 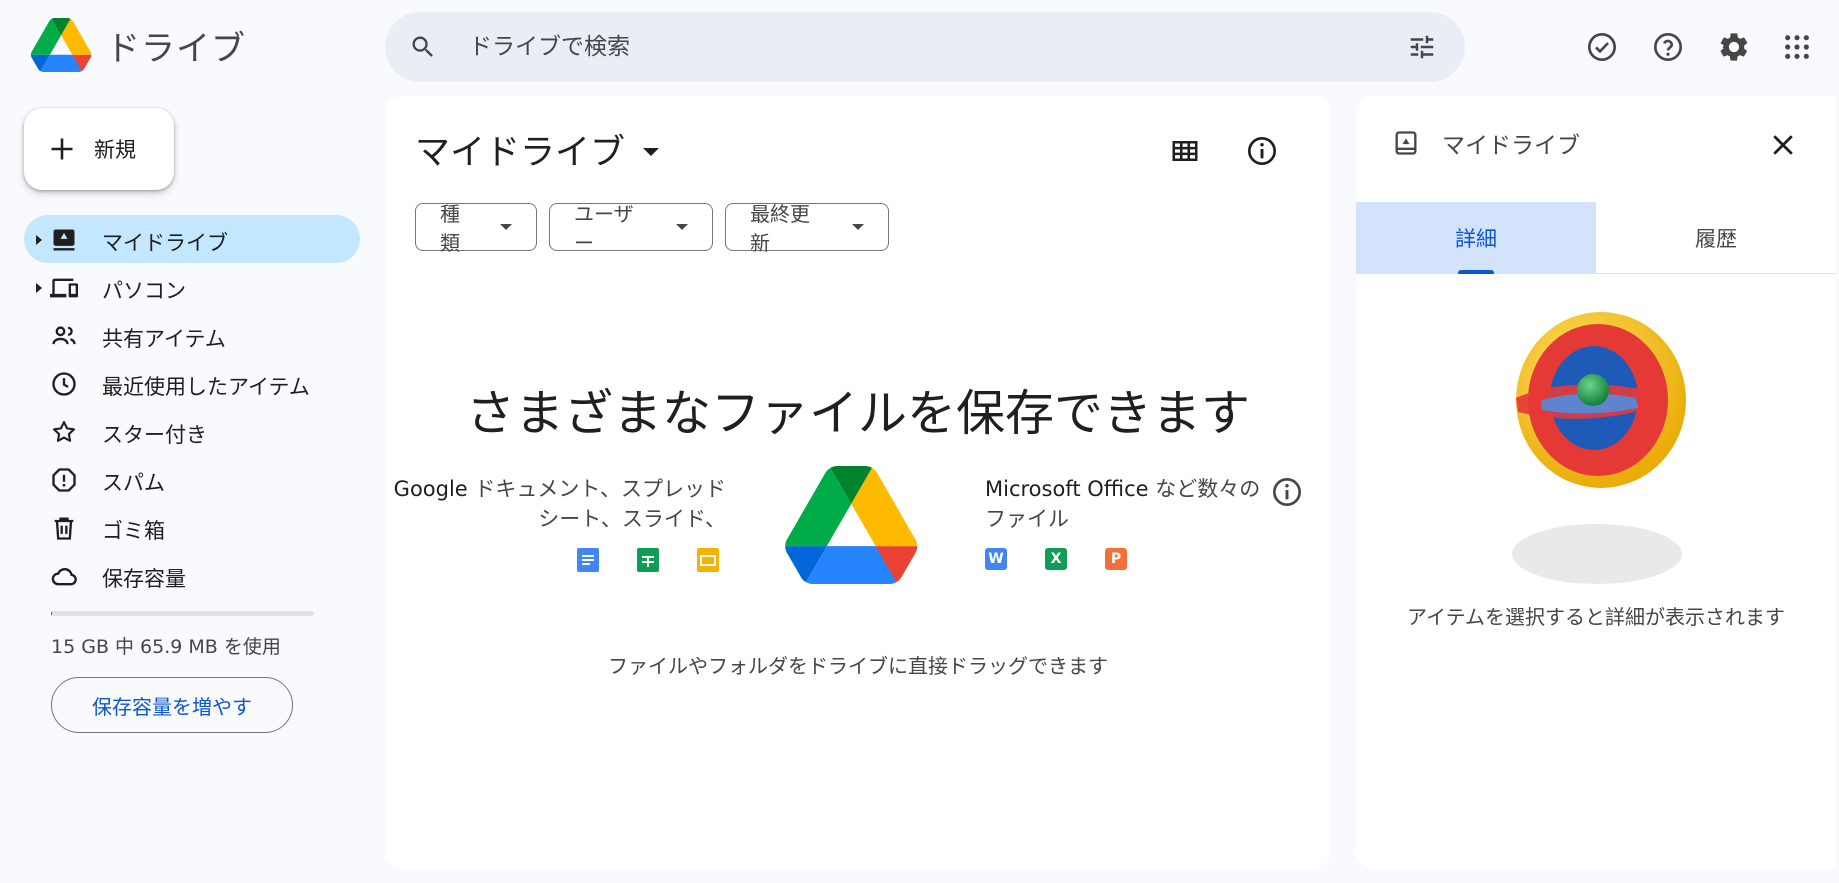 I want to click on app-name: ドライブ, so click(x=176, y=48).